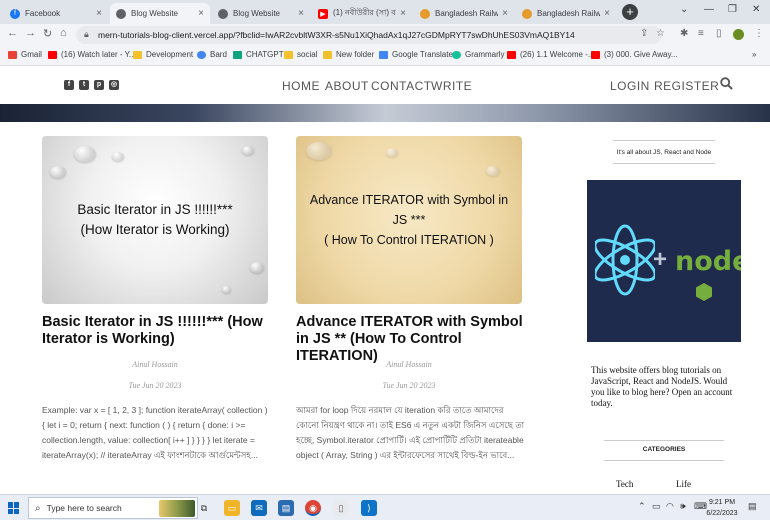 This screenshot has height=520, width=770. I want to click on tab-blog-website-active: Blog Website ×, so click(160, 13).